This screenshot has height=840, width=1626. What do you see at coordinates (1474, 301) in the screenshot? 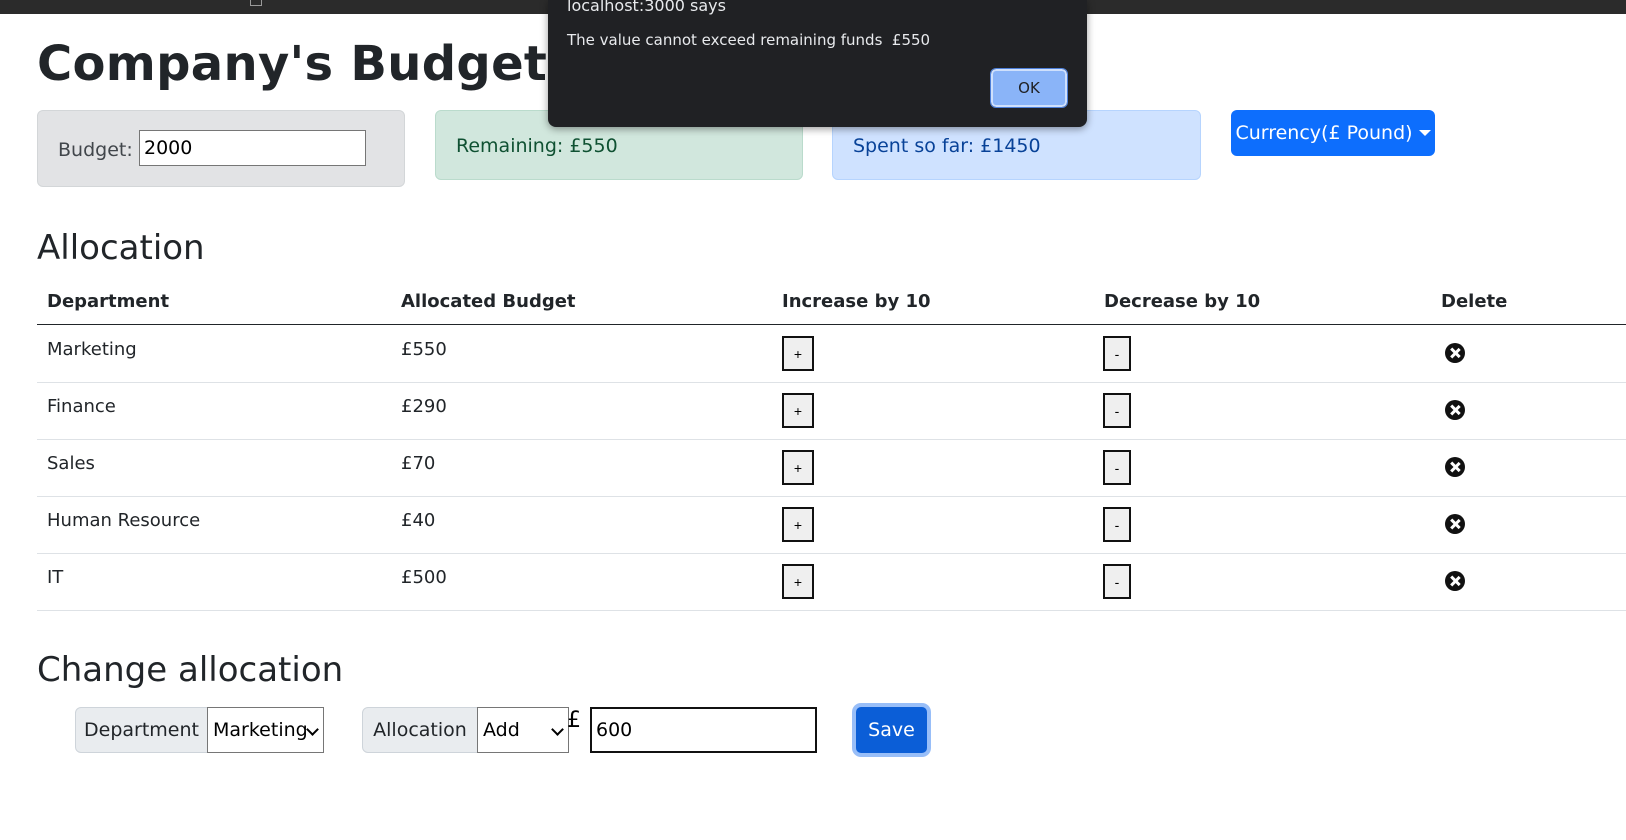
I see `column-header-delete: Delete` at bounding box center [1474, 301].